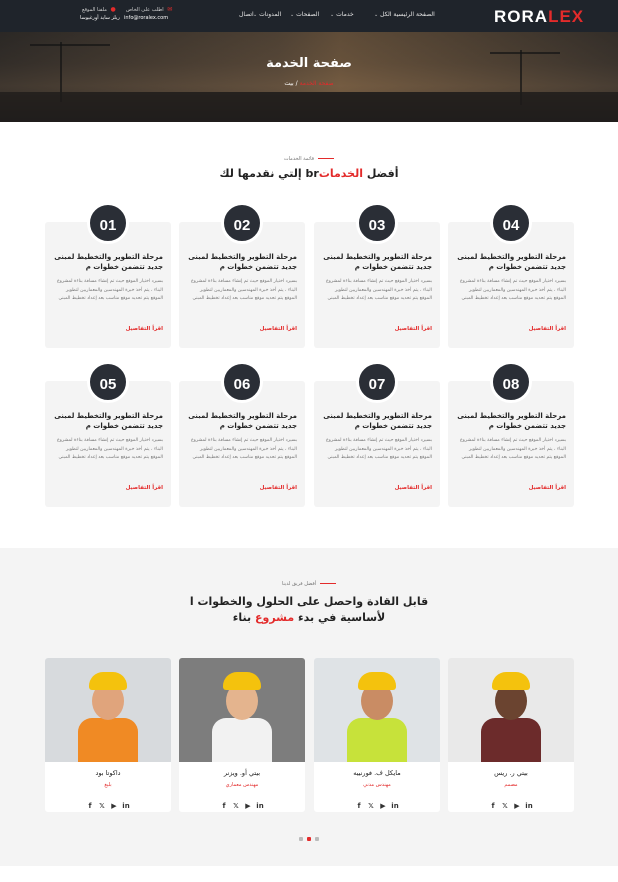 Image resolution: width=618 pixels, height=882 pixels. I want to click on services-title-prefix: إلتي نقدمها لك brأفضل, so click(309, 173).